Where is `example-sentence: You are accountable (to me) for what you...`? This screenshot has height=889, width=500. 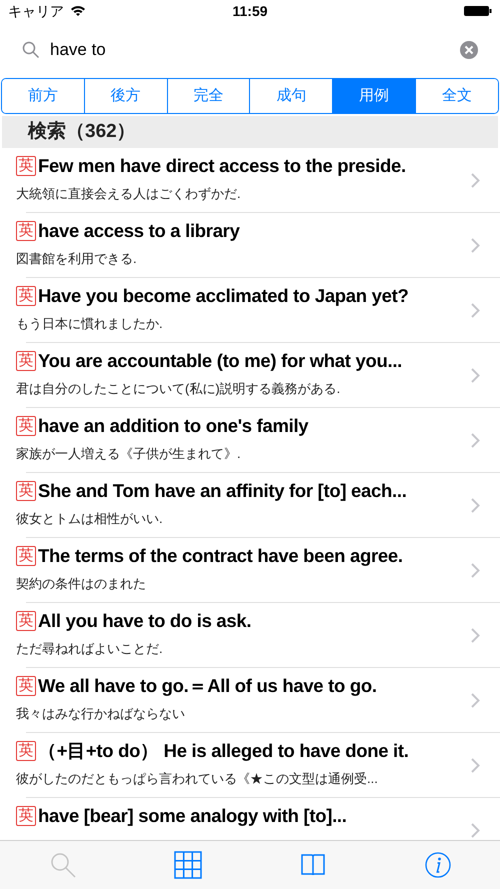 example-sentence: You are accountable (to me) for what you... is located at coordinates (220, 361).